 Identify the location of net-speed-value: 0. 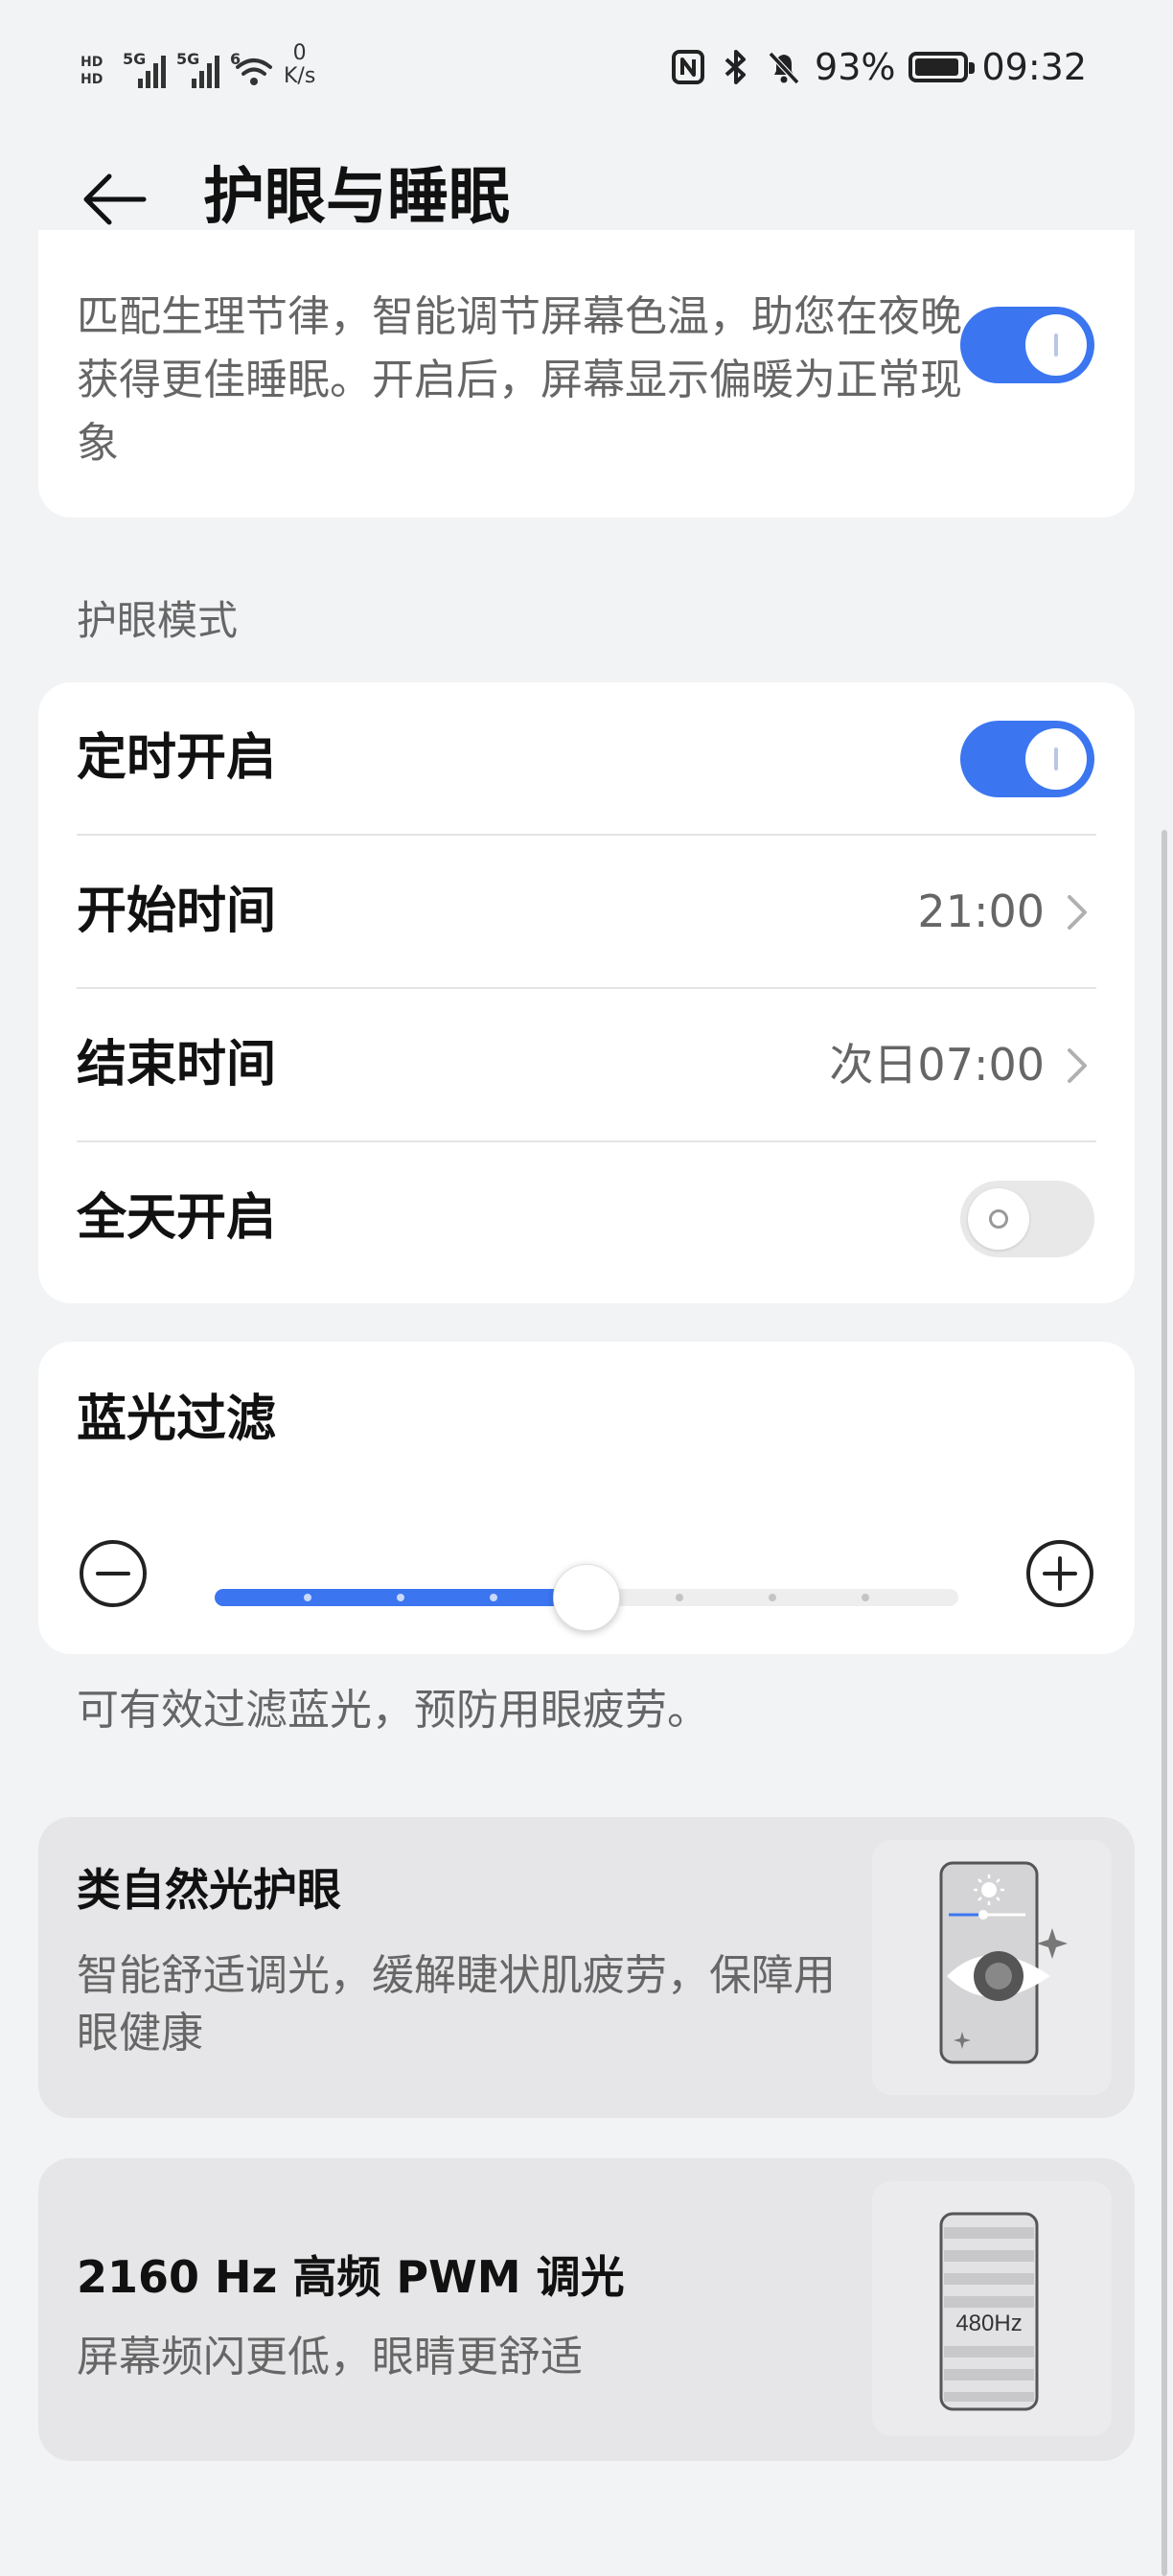
(299, 53).